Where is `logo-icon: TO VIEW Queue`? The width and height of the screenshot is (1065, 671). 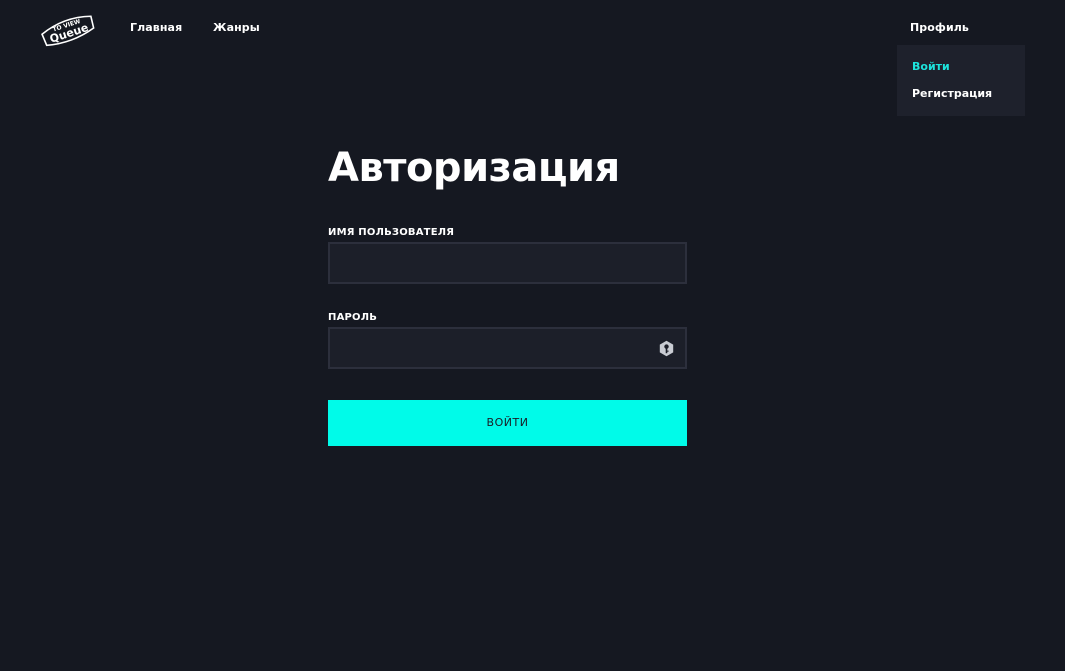 logo-icon: TO VIEW Queue is located at coordinates (68, 31).